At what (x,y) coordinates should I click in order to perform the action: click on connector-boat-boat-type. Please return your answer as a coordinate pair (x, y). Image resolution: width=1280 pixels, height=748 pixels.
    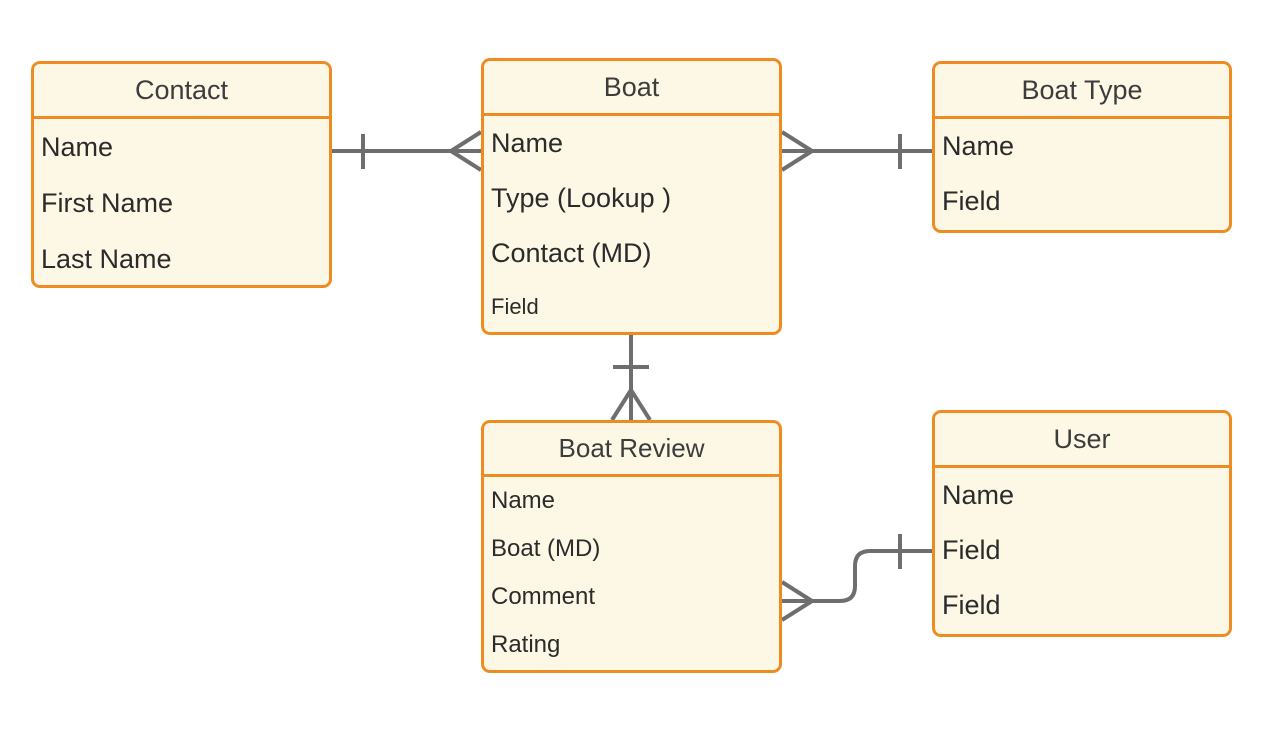
    Looking at the image, I should click on (856, 151).